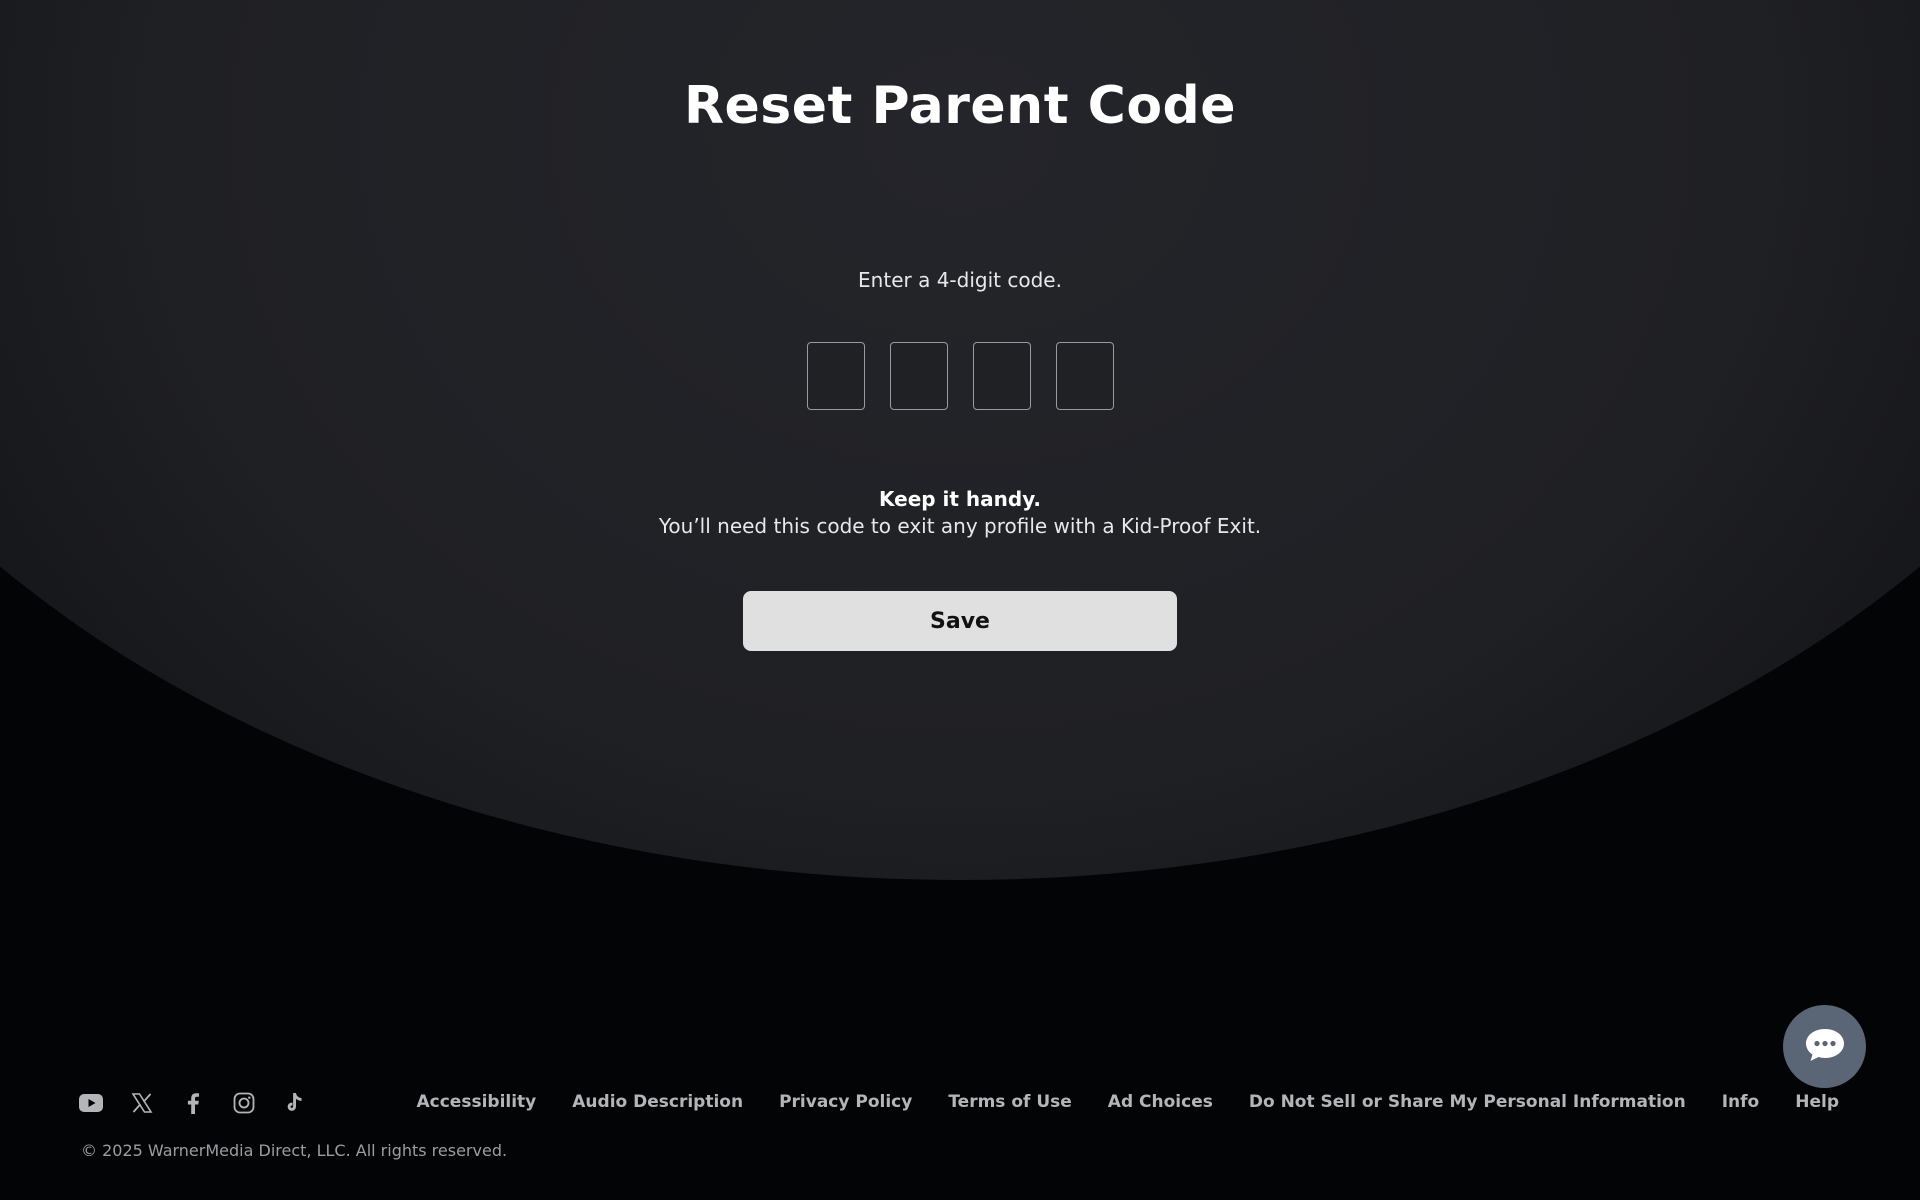 The width and height of the screenshot is (1920, 1200). Describe the element at coordinates (1084, 376) in the screenshot. I see `code-digit-4-input` at that location.